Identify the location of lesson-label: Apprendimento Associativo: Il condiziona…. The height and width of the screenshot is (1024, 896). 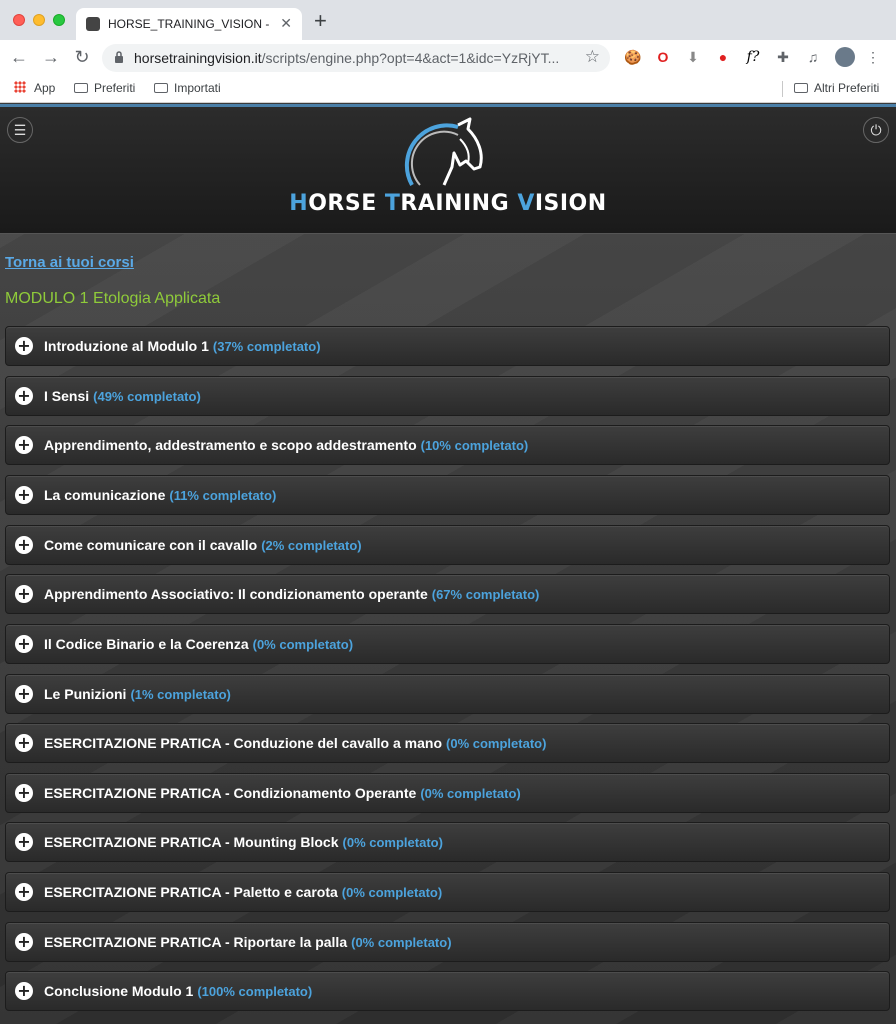
(292, 594).